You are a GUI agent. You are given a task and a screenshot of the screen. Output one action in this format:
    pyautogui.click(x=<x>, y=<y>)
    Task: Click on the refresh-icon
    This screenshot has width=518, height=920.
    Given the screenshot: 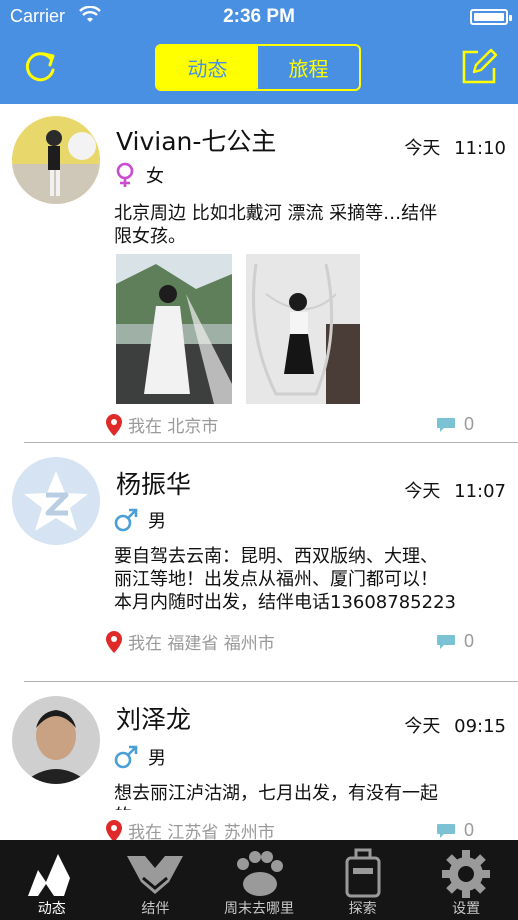 What is the action you would take?
    pyautogui.click(x=41, y=67)
    